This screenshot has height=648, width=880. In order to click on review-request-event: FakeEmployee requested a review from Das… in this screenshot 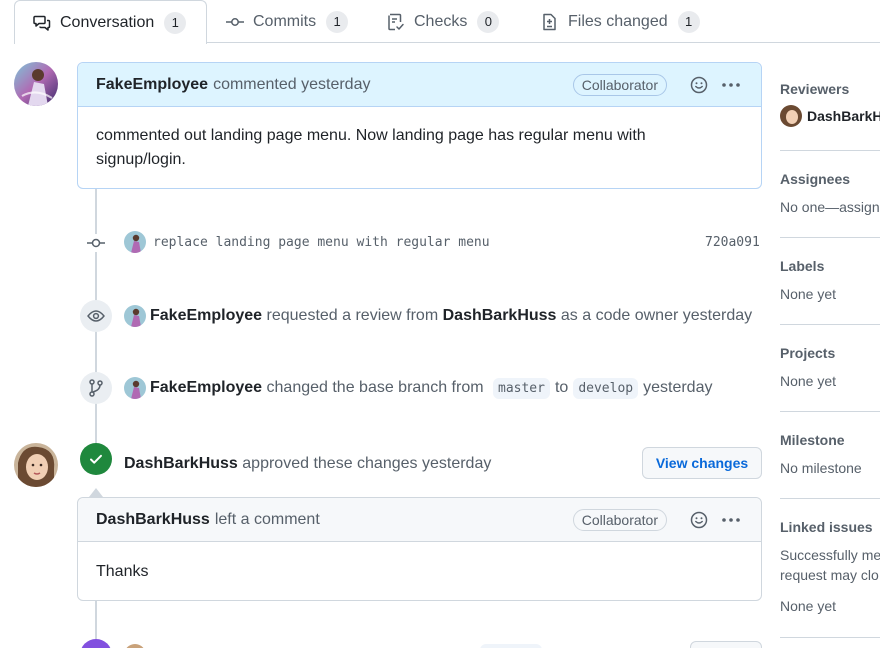, I will do `click(451, 316)`.